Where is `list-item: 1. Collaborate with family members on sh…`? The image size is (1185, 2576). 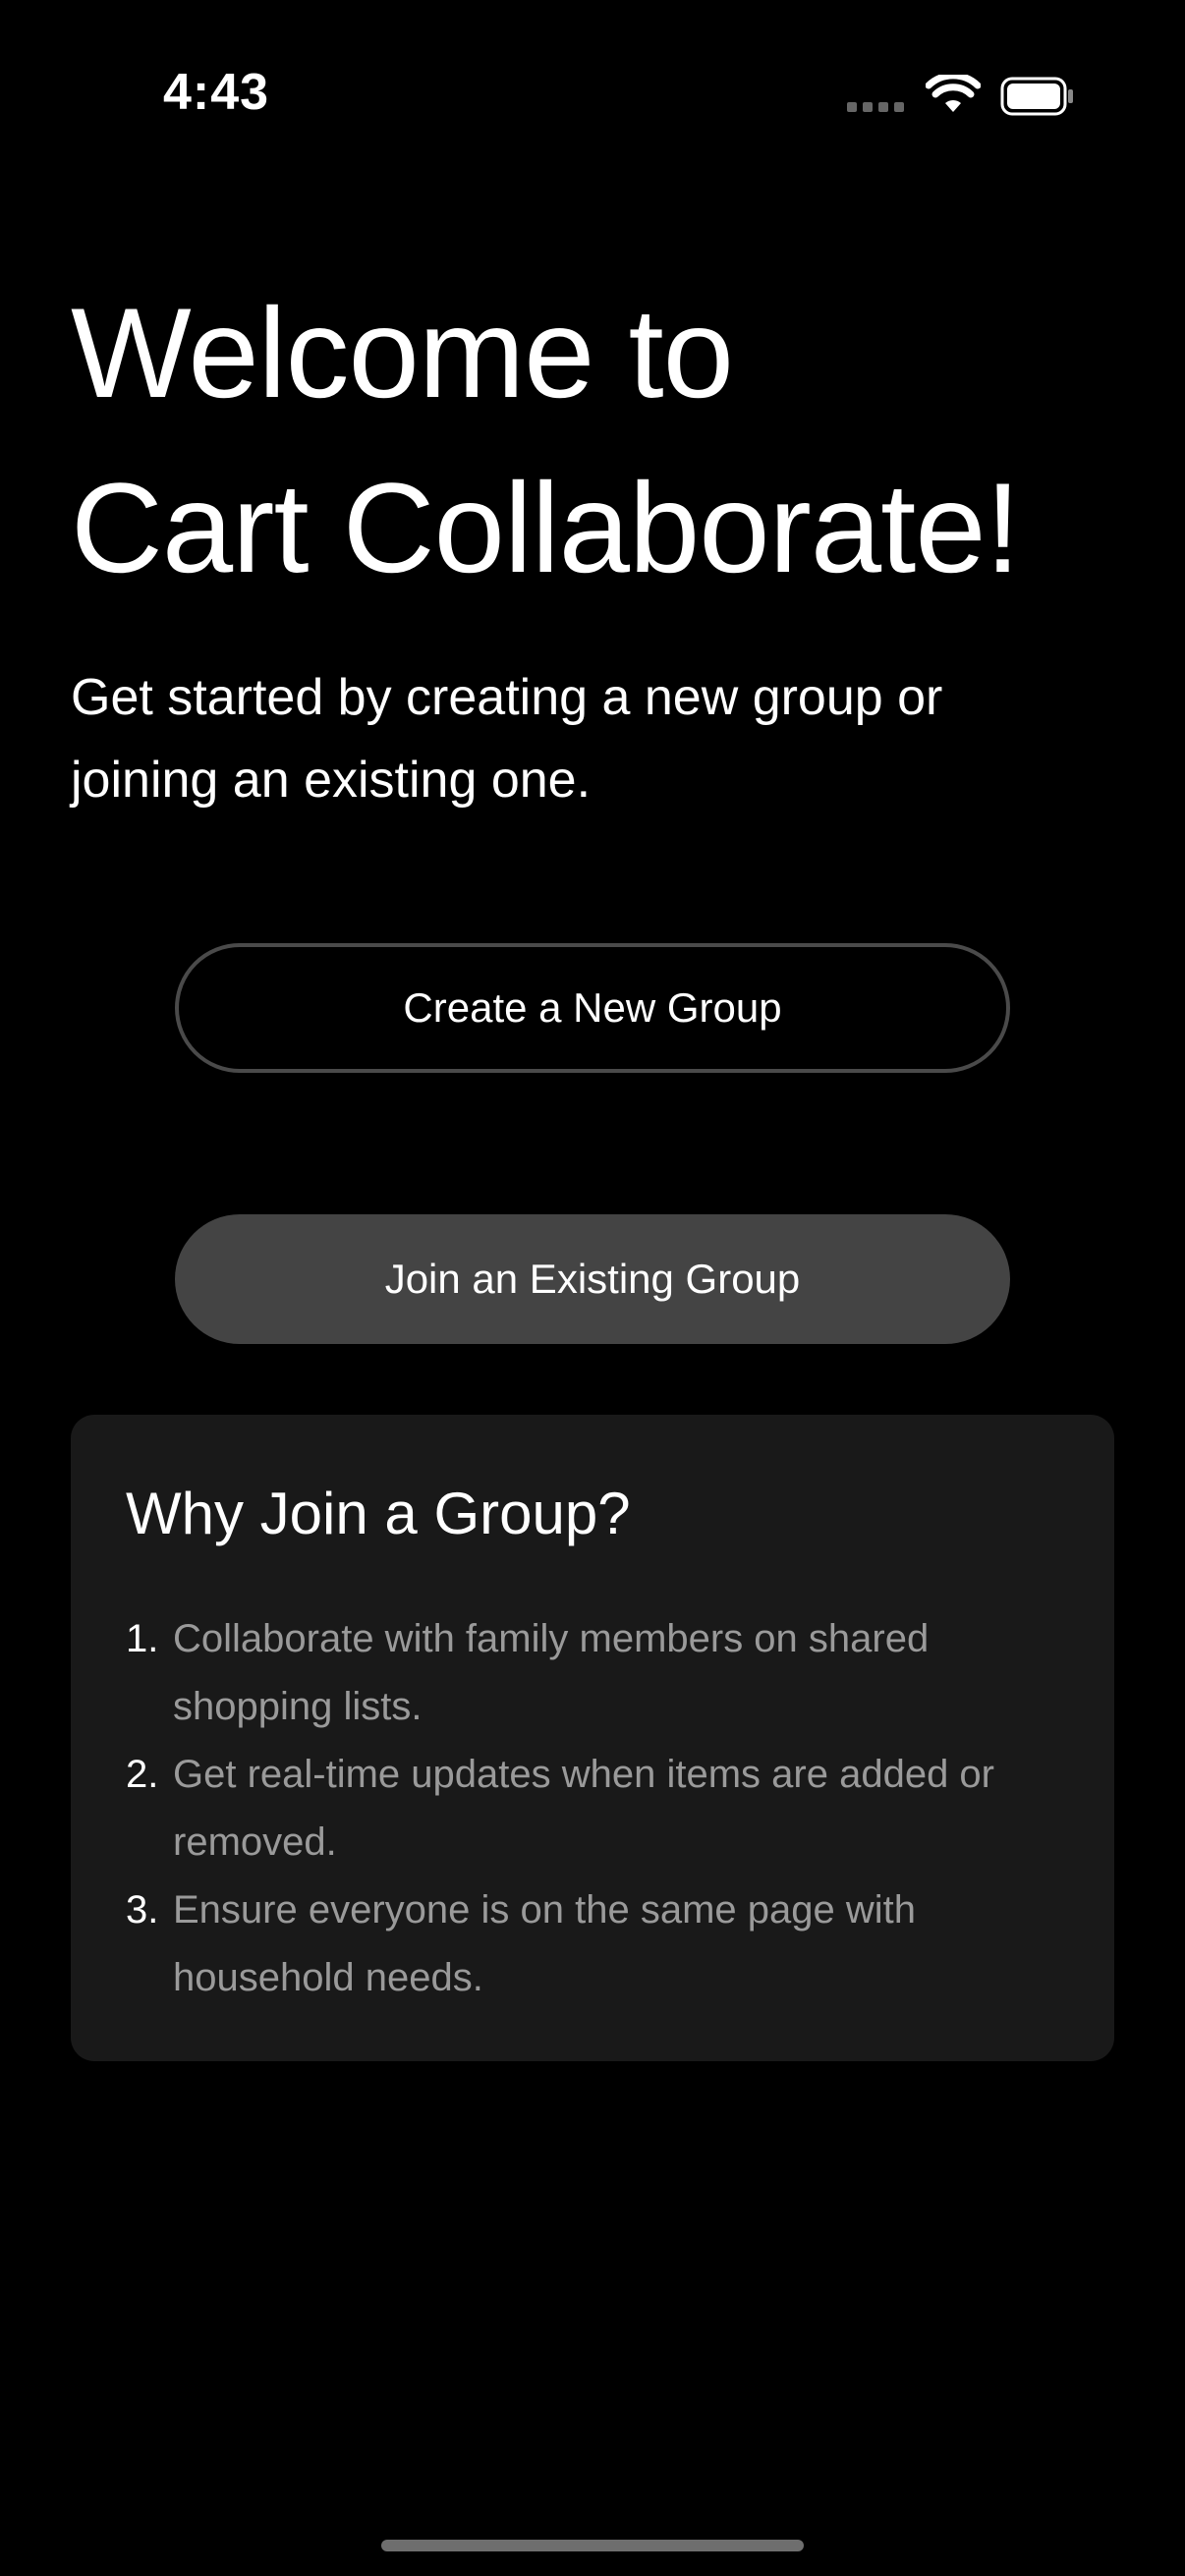 list-item: 1. Collaborate with family members on sh… is located at coordinates (608, 1673).